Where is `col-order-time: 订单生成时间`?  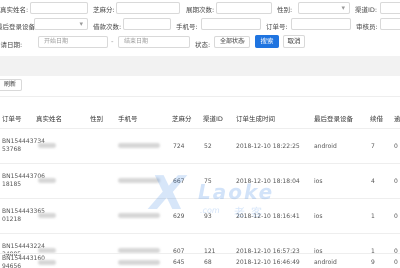 col-order-time: 订单生成时间 is located at coordinates (255, 118).